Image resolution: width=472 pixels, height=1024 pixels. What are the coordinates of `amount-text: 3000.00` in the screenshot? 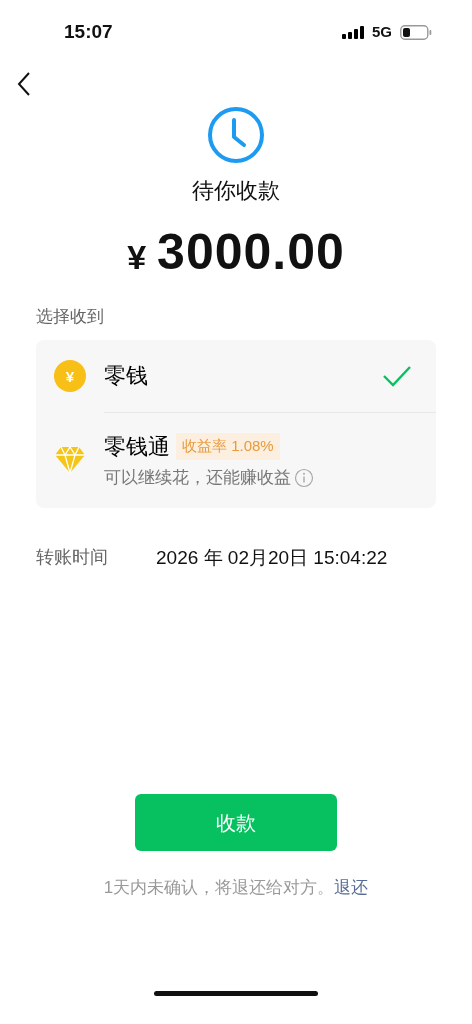 It's located at (251, 252).